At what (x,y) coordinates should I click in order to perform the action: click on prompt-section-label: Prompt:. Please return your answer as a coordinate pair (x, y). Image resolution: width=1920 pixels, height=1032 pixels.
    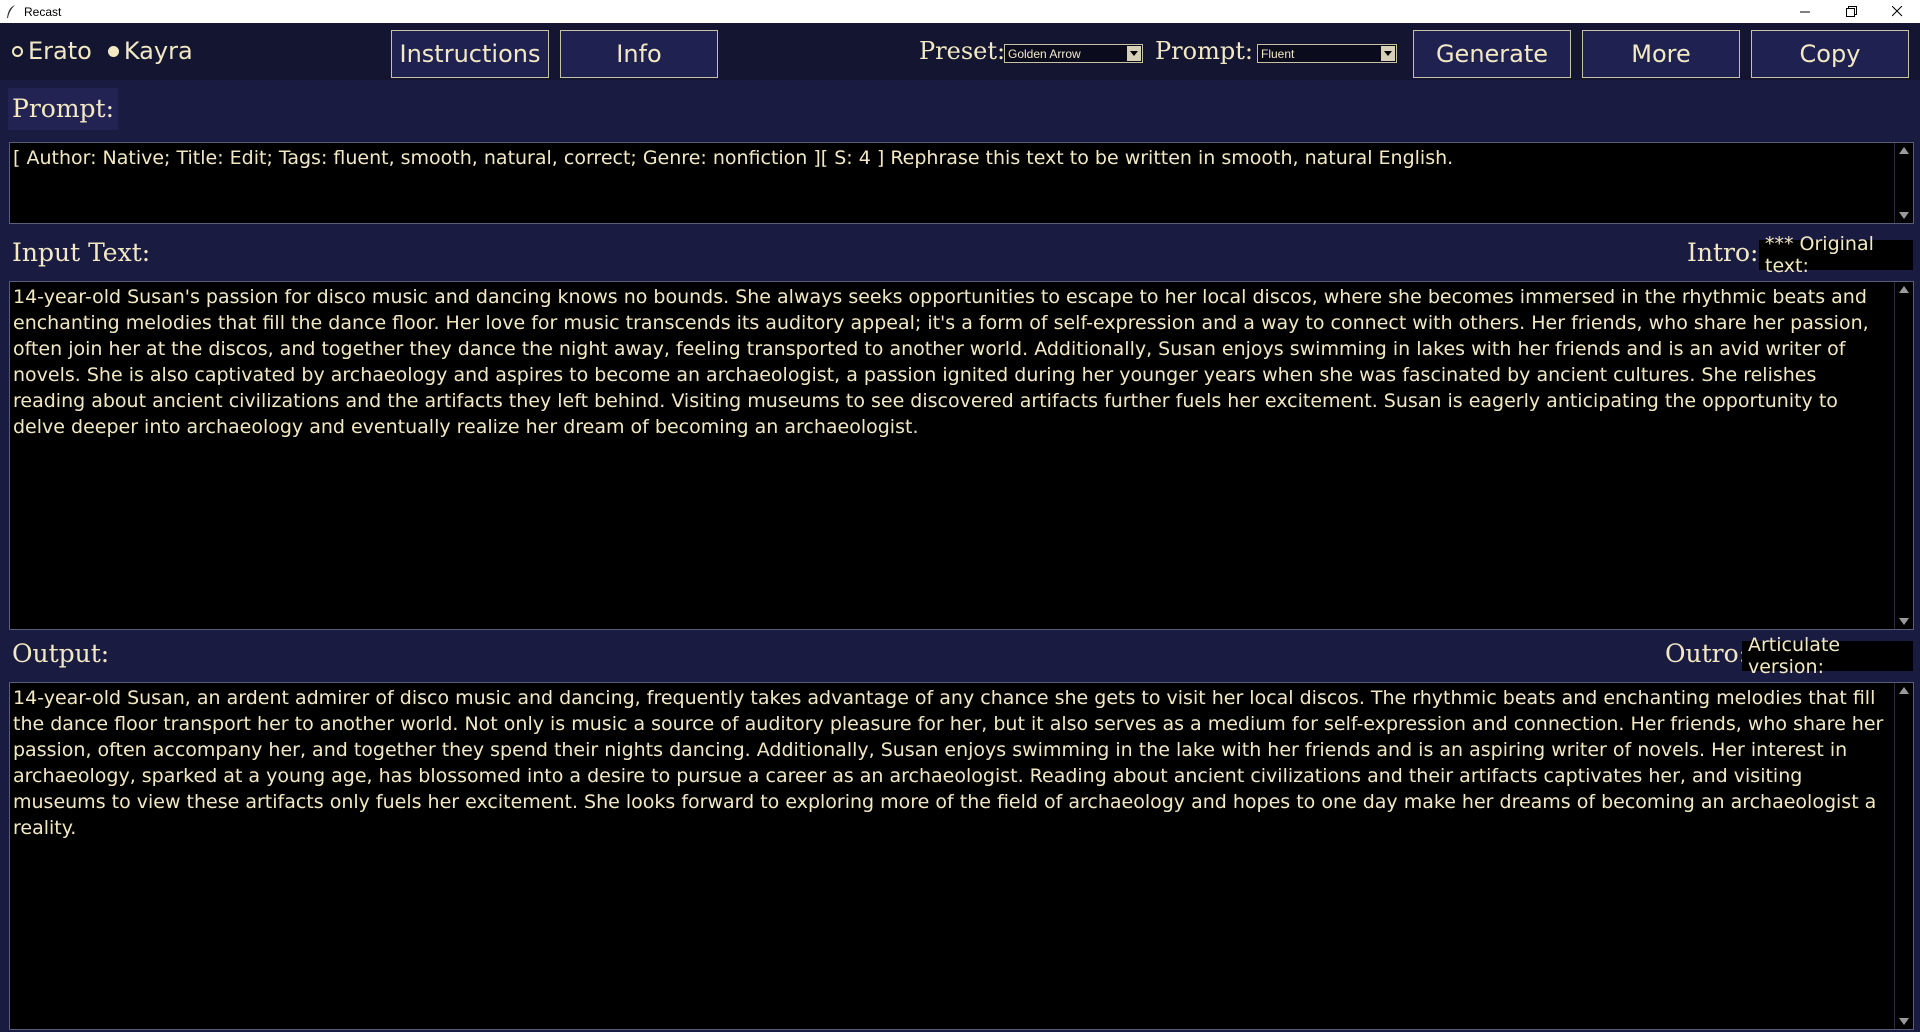
    Looking at the image, I should click on (63, 109).